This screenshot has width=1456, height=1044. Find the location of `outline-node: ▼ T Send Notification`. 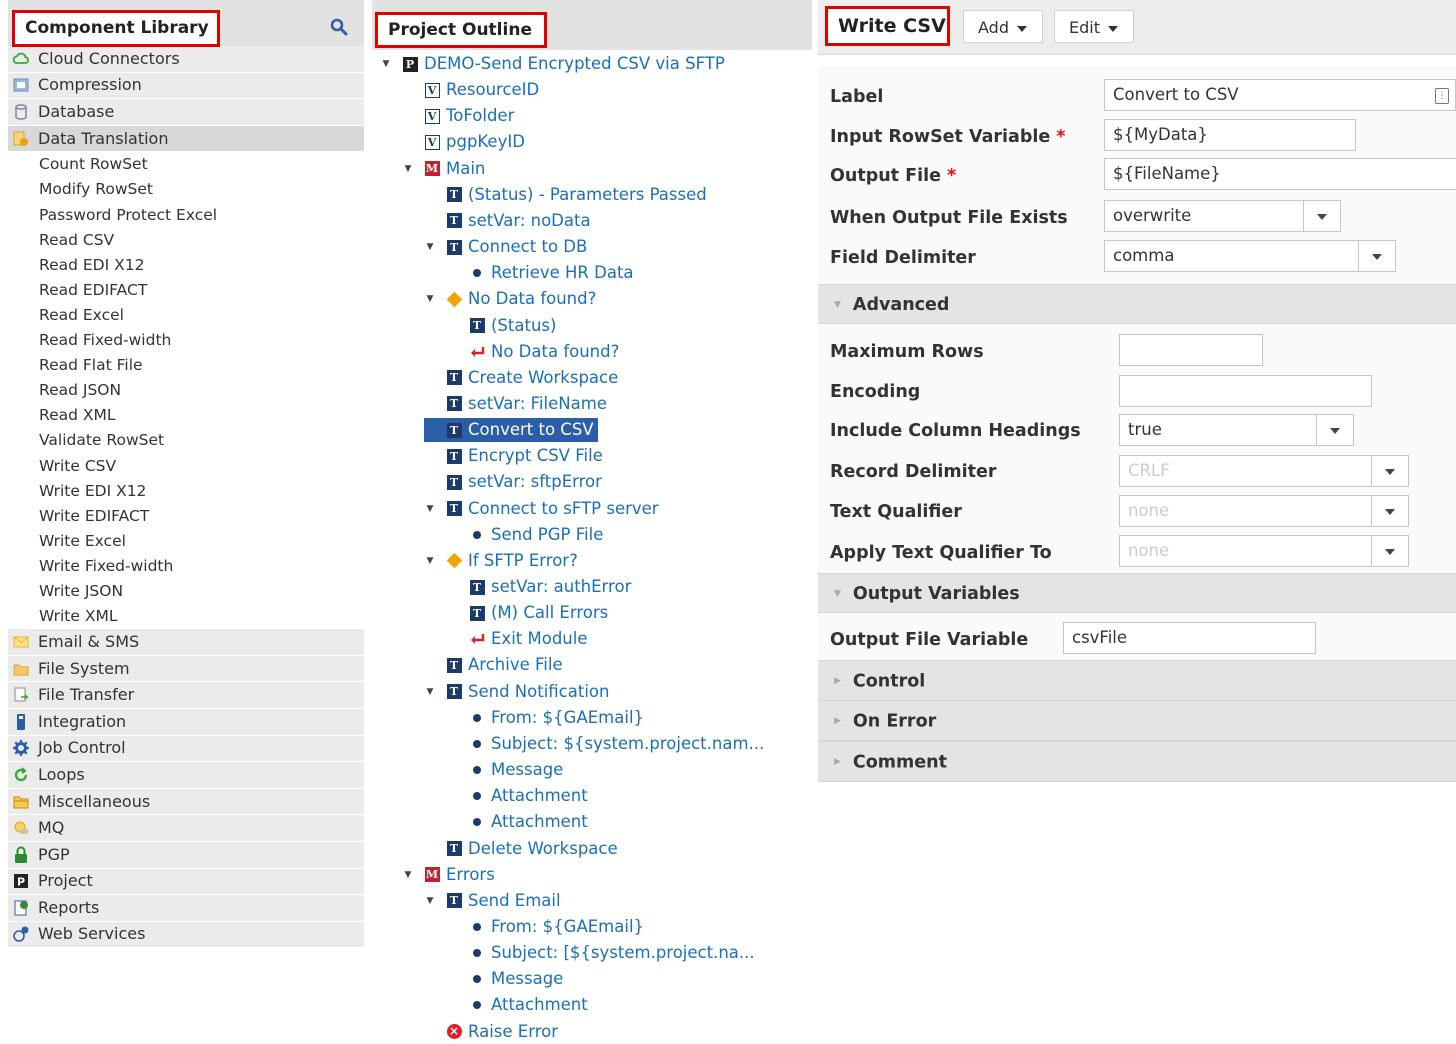

outline-node: ▼ T Send Notification is located at coordinates (517, 692).